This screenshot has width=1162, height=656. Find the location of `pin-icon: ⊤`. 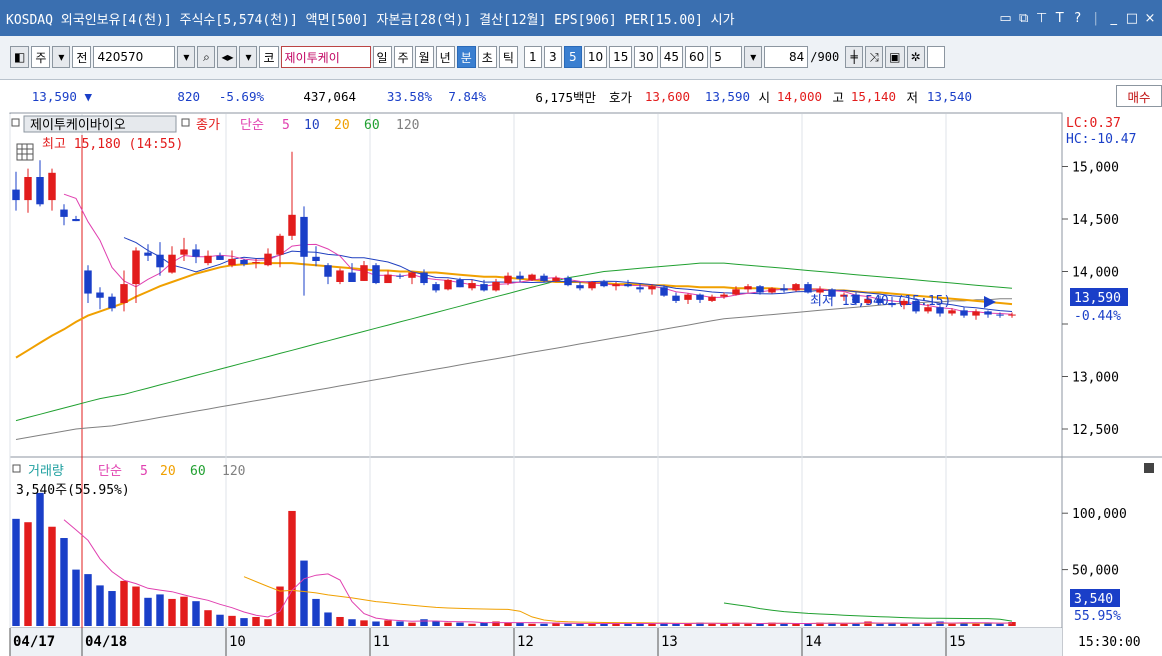

pin-icon: ⊤ is located at coordinates (1042, 18).